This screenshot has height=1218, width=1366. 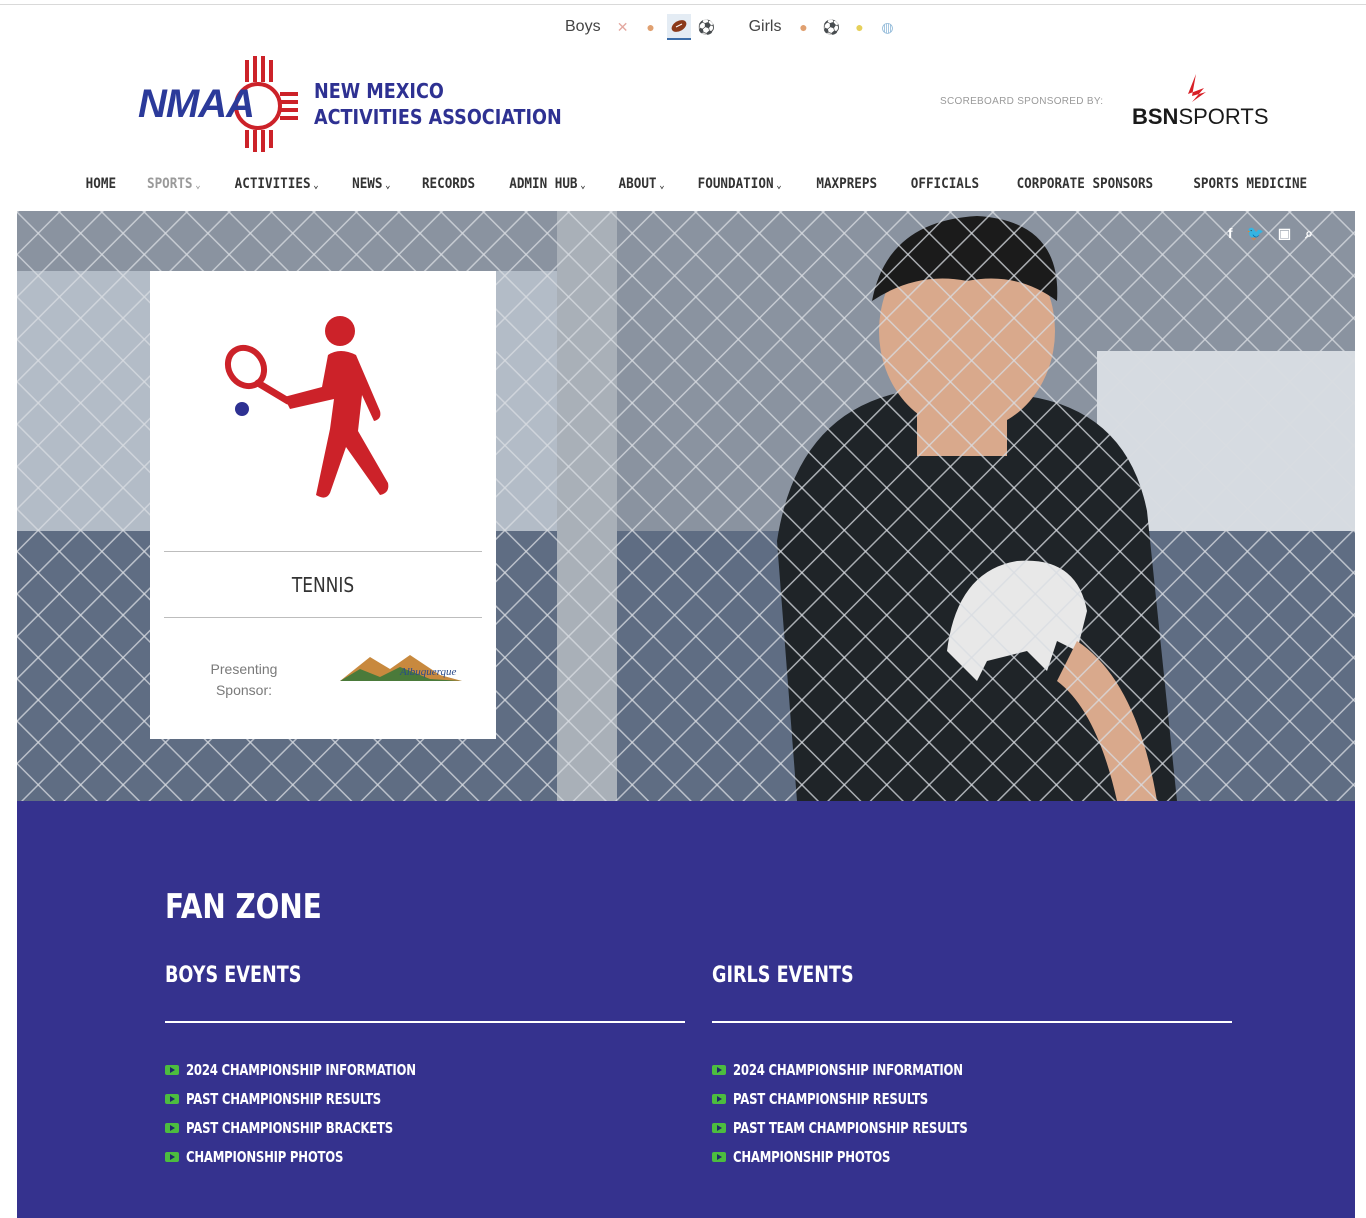 I want to click on site-logo: NMAA NEW MEXICO ACTIVITIES ASSOCIATION, so click(x=350, y=103).